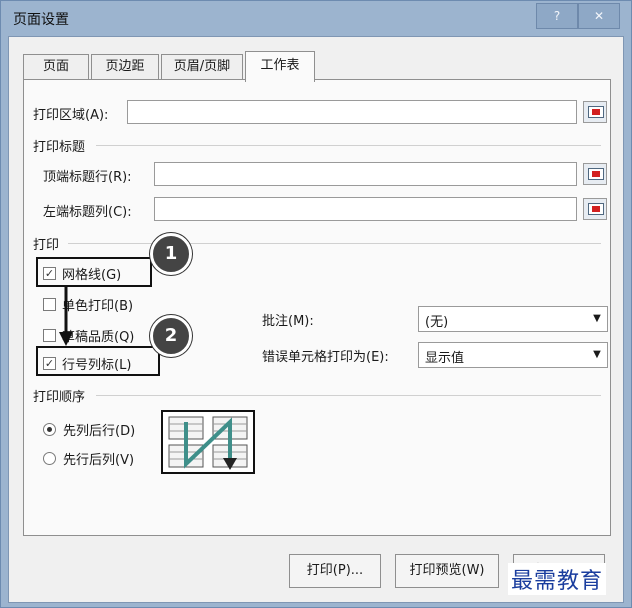 The image size is (632, 608). What do you see at coordinates (125, 66) in the screenshot?
I see `tab-margins: 页边距` at bounding box center [125, 66].